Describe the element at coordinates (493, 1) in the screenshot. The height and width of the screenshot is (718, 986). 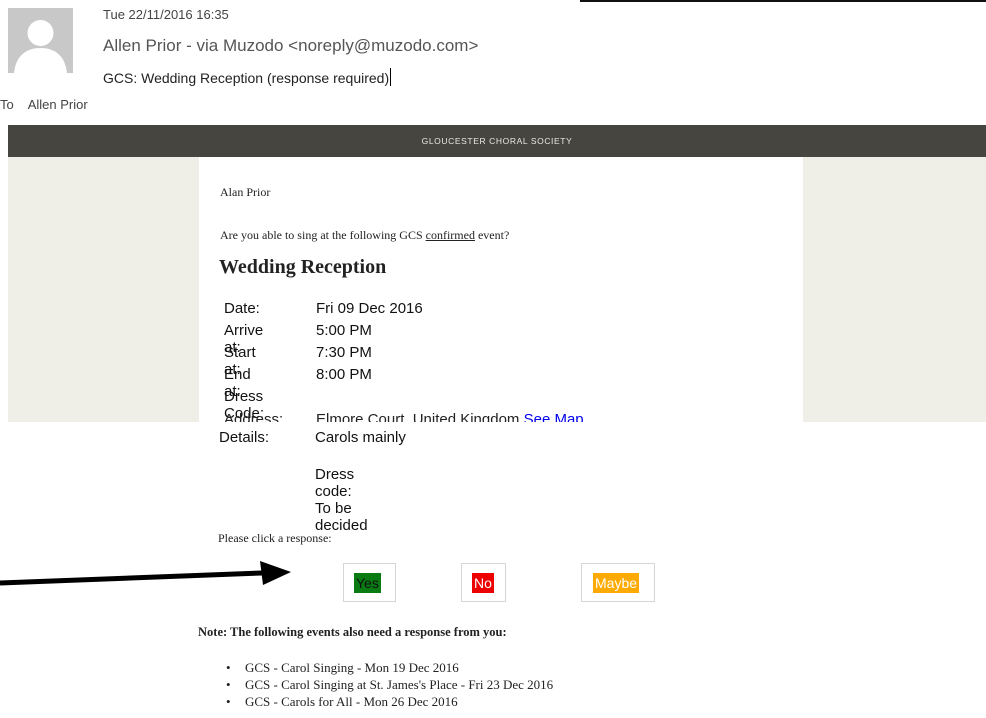
I see `top-rule` at that location.